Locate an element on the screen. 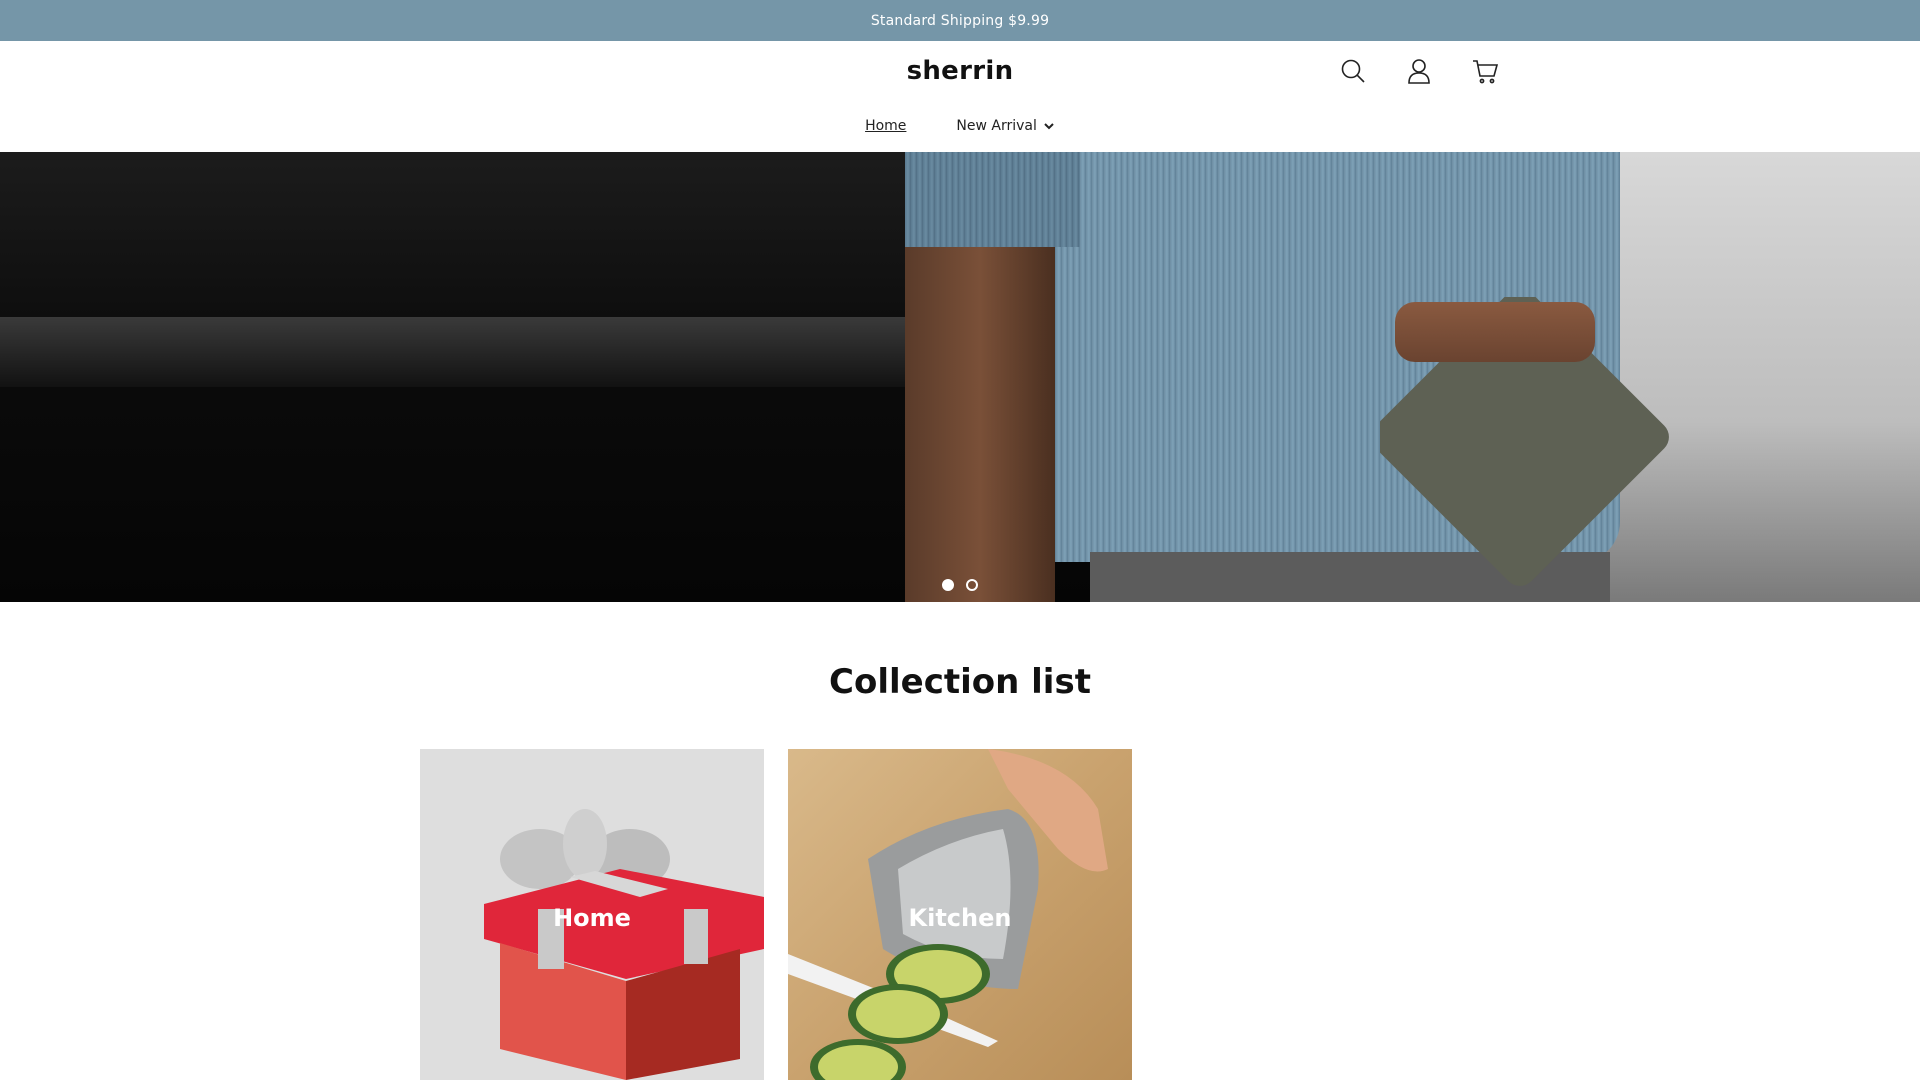 The image size is (1920, 1080). main-nav: Home New Arrival is located at coordinates (960, 132).